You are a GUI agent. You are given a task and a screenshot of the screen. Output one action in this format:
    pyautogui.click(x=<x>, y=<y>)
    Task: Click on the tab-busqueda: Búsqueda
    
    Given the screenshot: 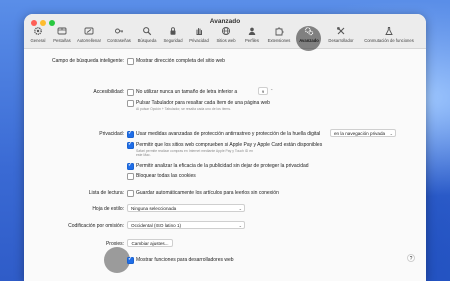 What is the action you would take?
    pyautogui.click(x=147, y=37)
    